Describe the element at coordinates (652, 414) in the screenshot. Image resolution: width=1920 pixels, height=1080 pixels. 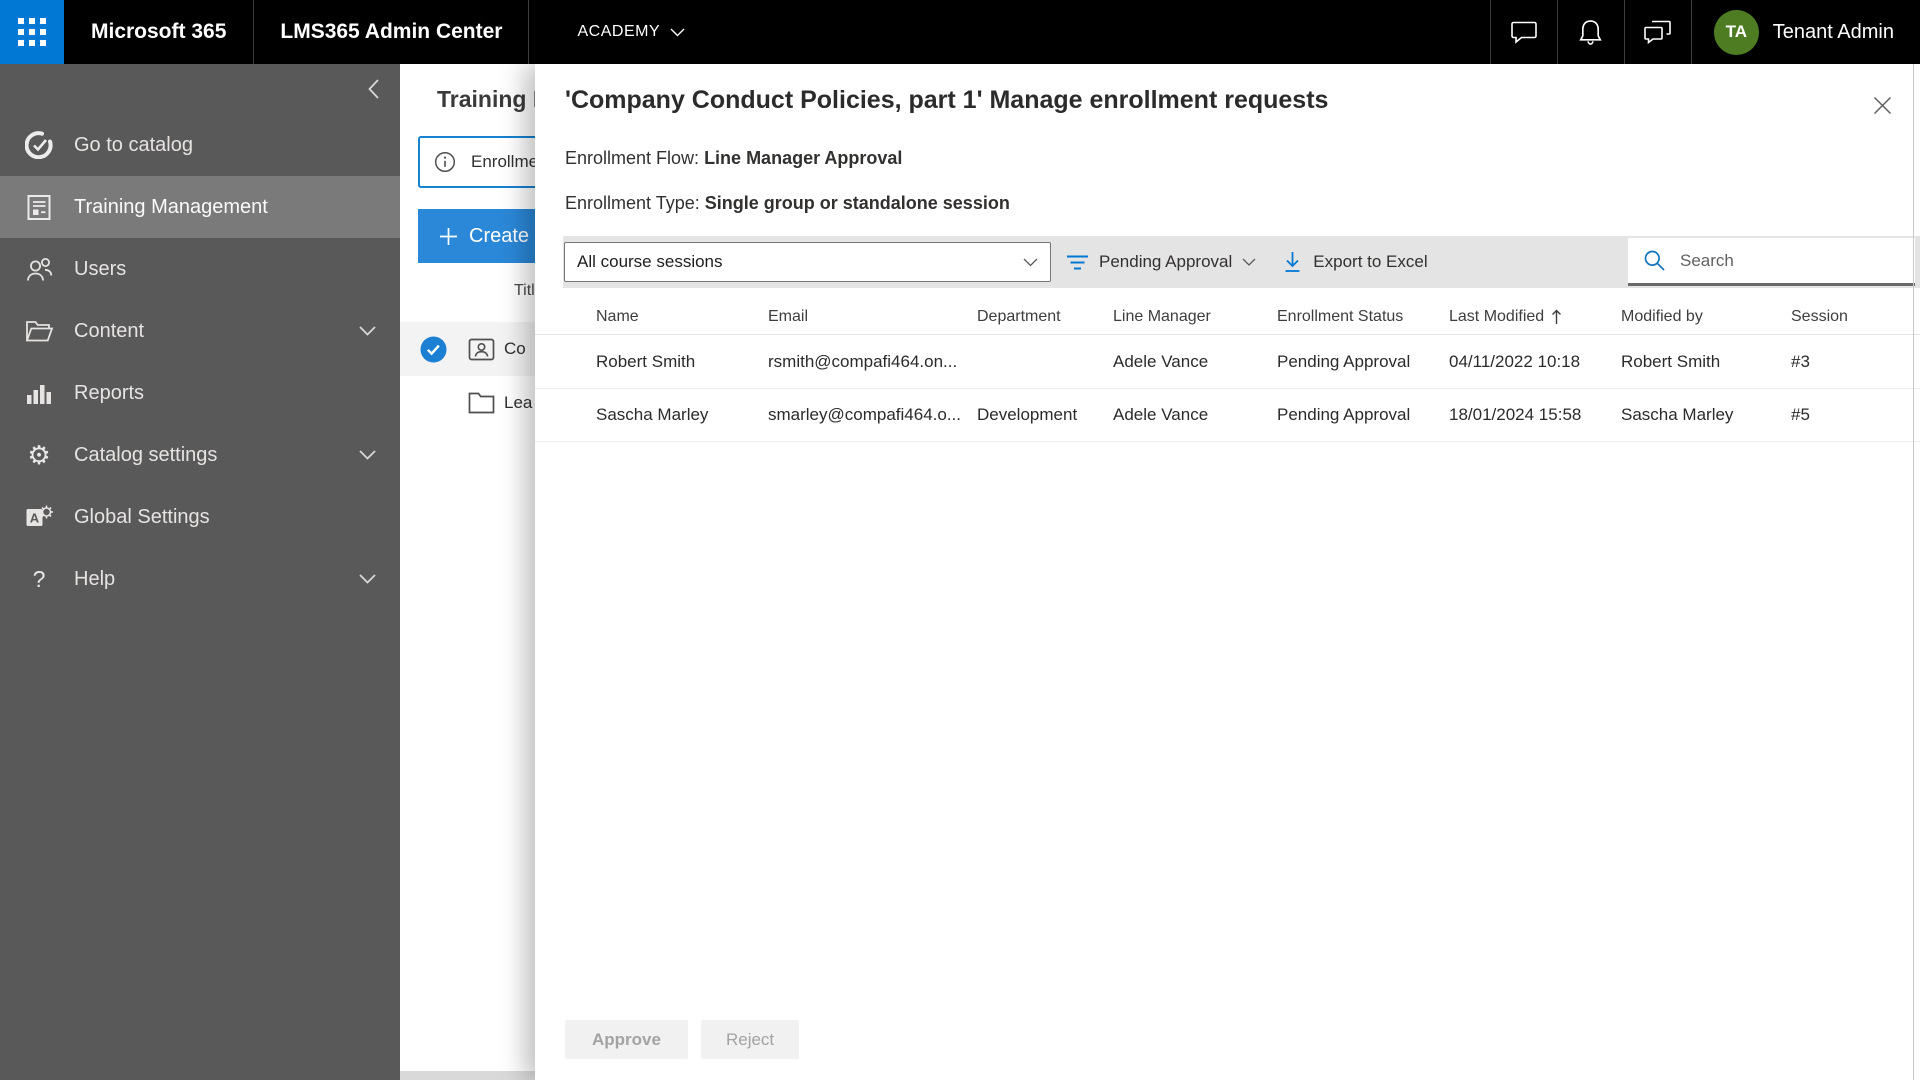
I see `cell-name: Sascha Marley` at that location.